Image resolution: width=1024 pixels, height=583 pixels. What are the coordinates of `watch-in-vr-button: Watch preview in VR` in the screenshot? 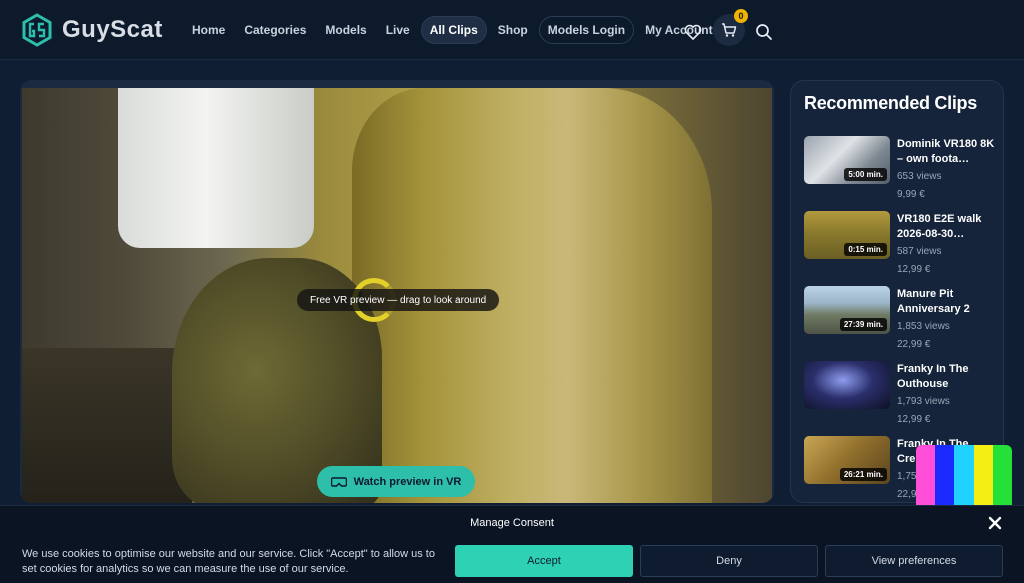 It's located at (396, 481).